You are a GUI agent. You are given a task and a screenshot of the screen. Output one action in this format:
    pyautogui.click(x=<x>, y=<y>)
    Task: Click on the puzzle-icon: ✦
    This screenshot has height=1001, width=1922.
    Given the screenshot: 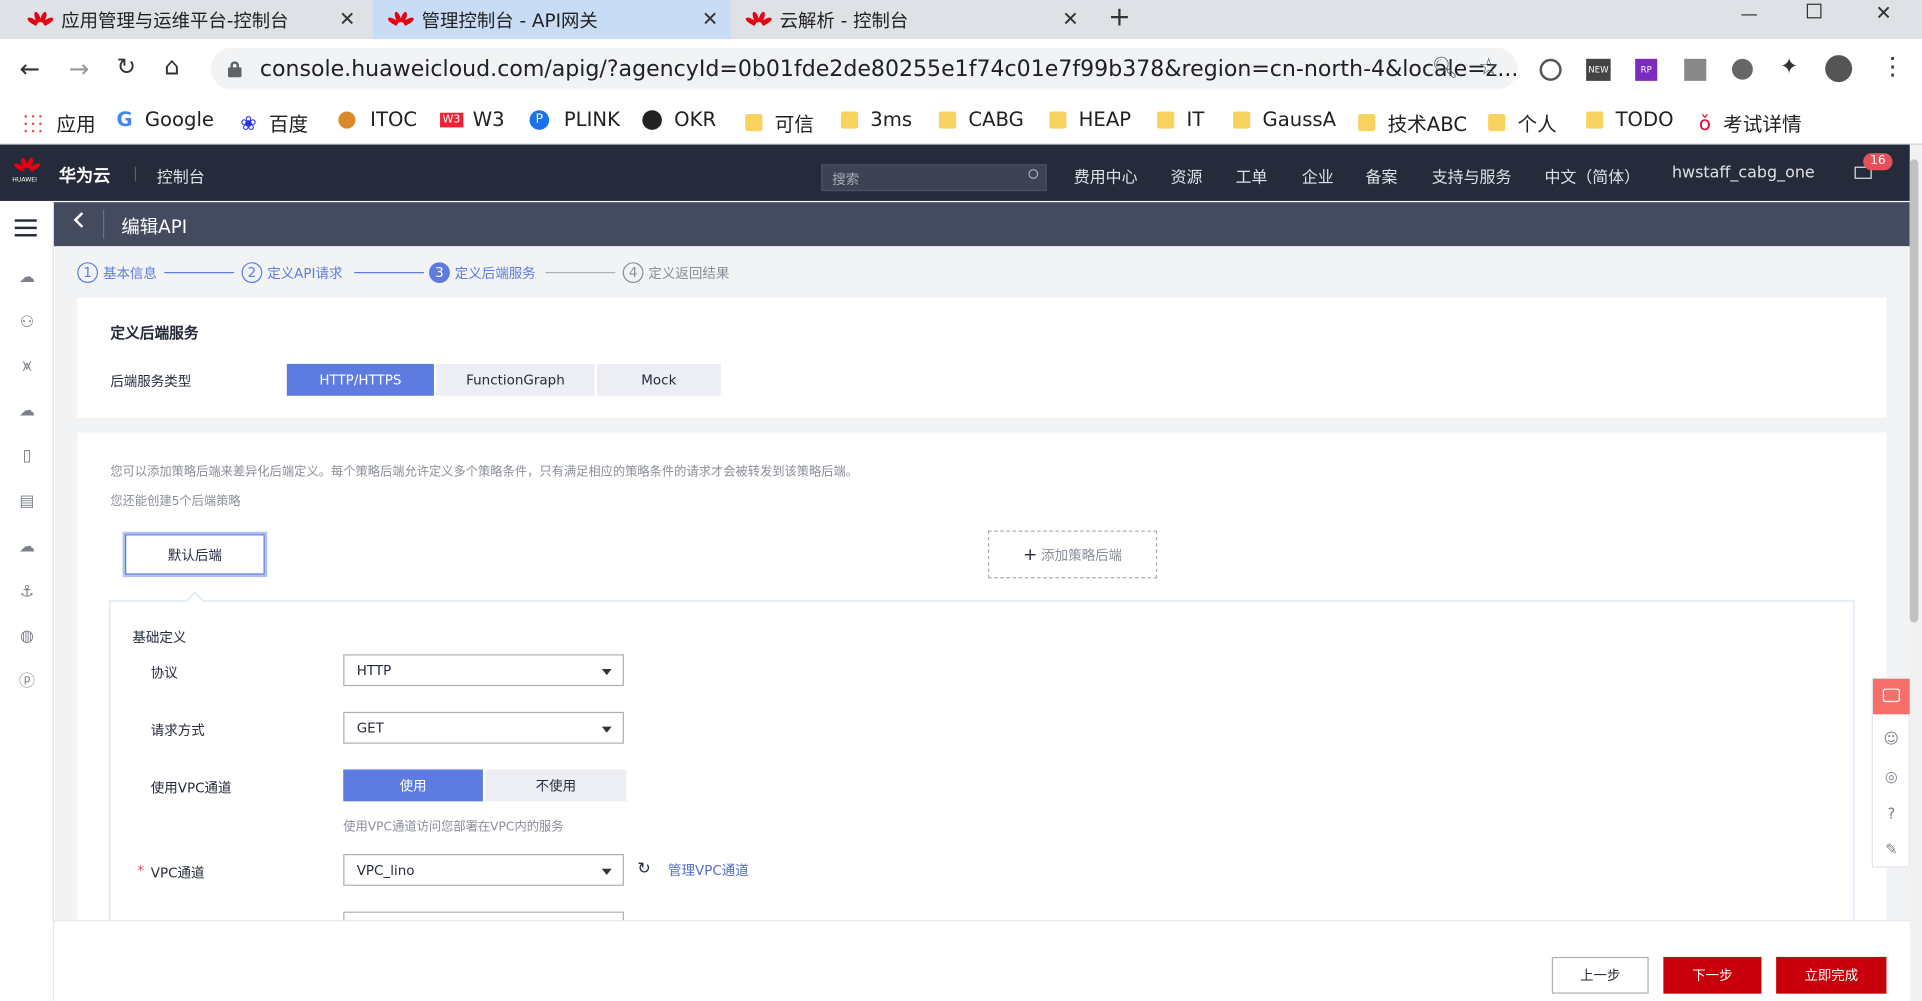 What is the action you would take?
    pyautogui.click(x=1789, y=67)
    